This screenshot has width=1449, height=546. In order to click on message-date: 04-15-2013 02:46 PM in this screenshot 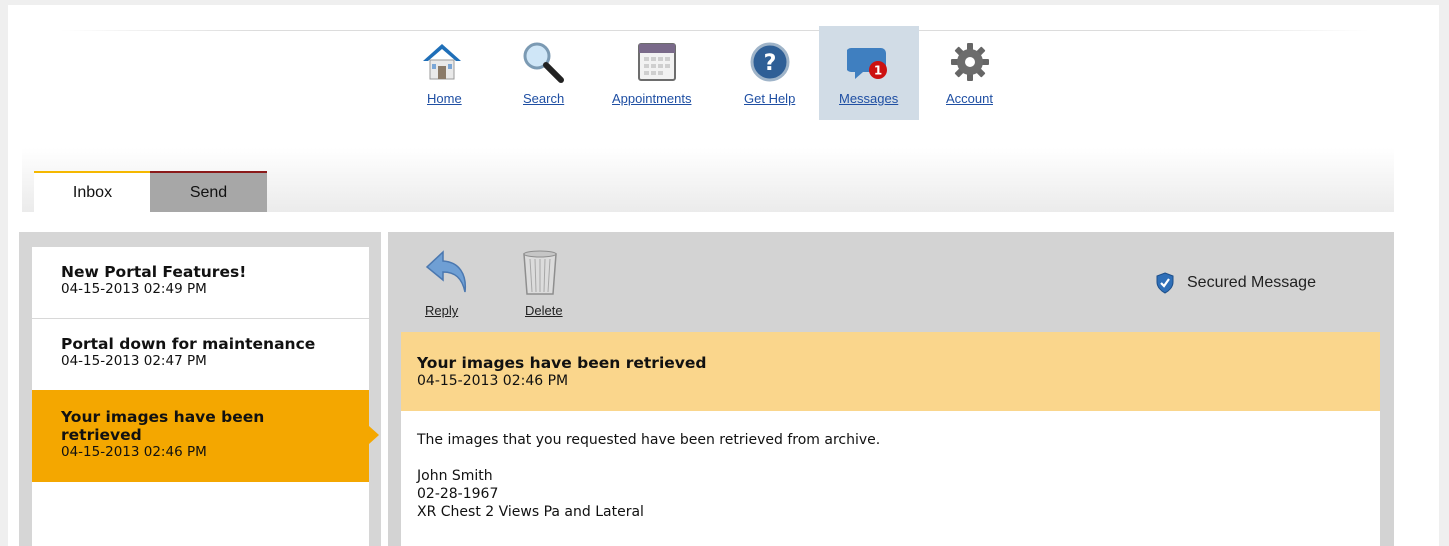, I will do `click(134, 452)`.